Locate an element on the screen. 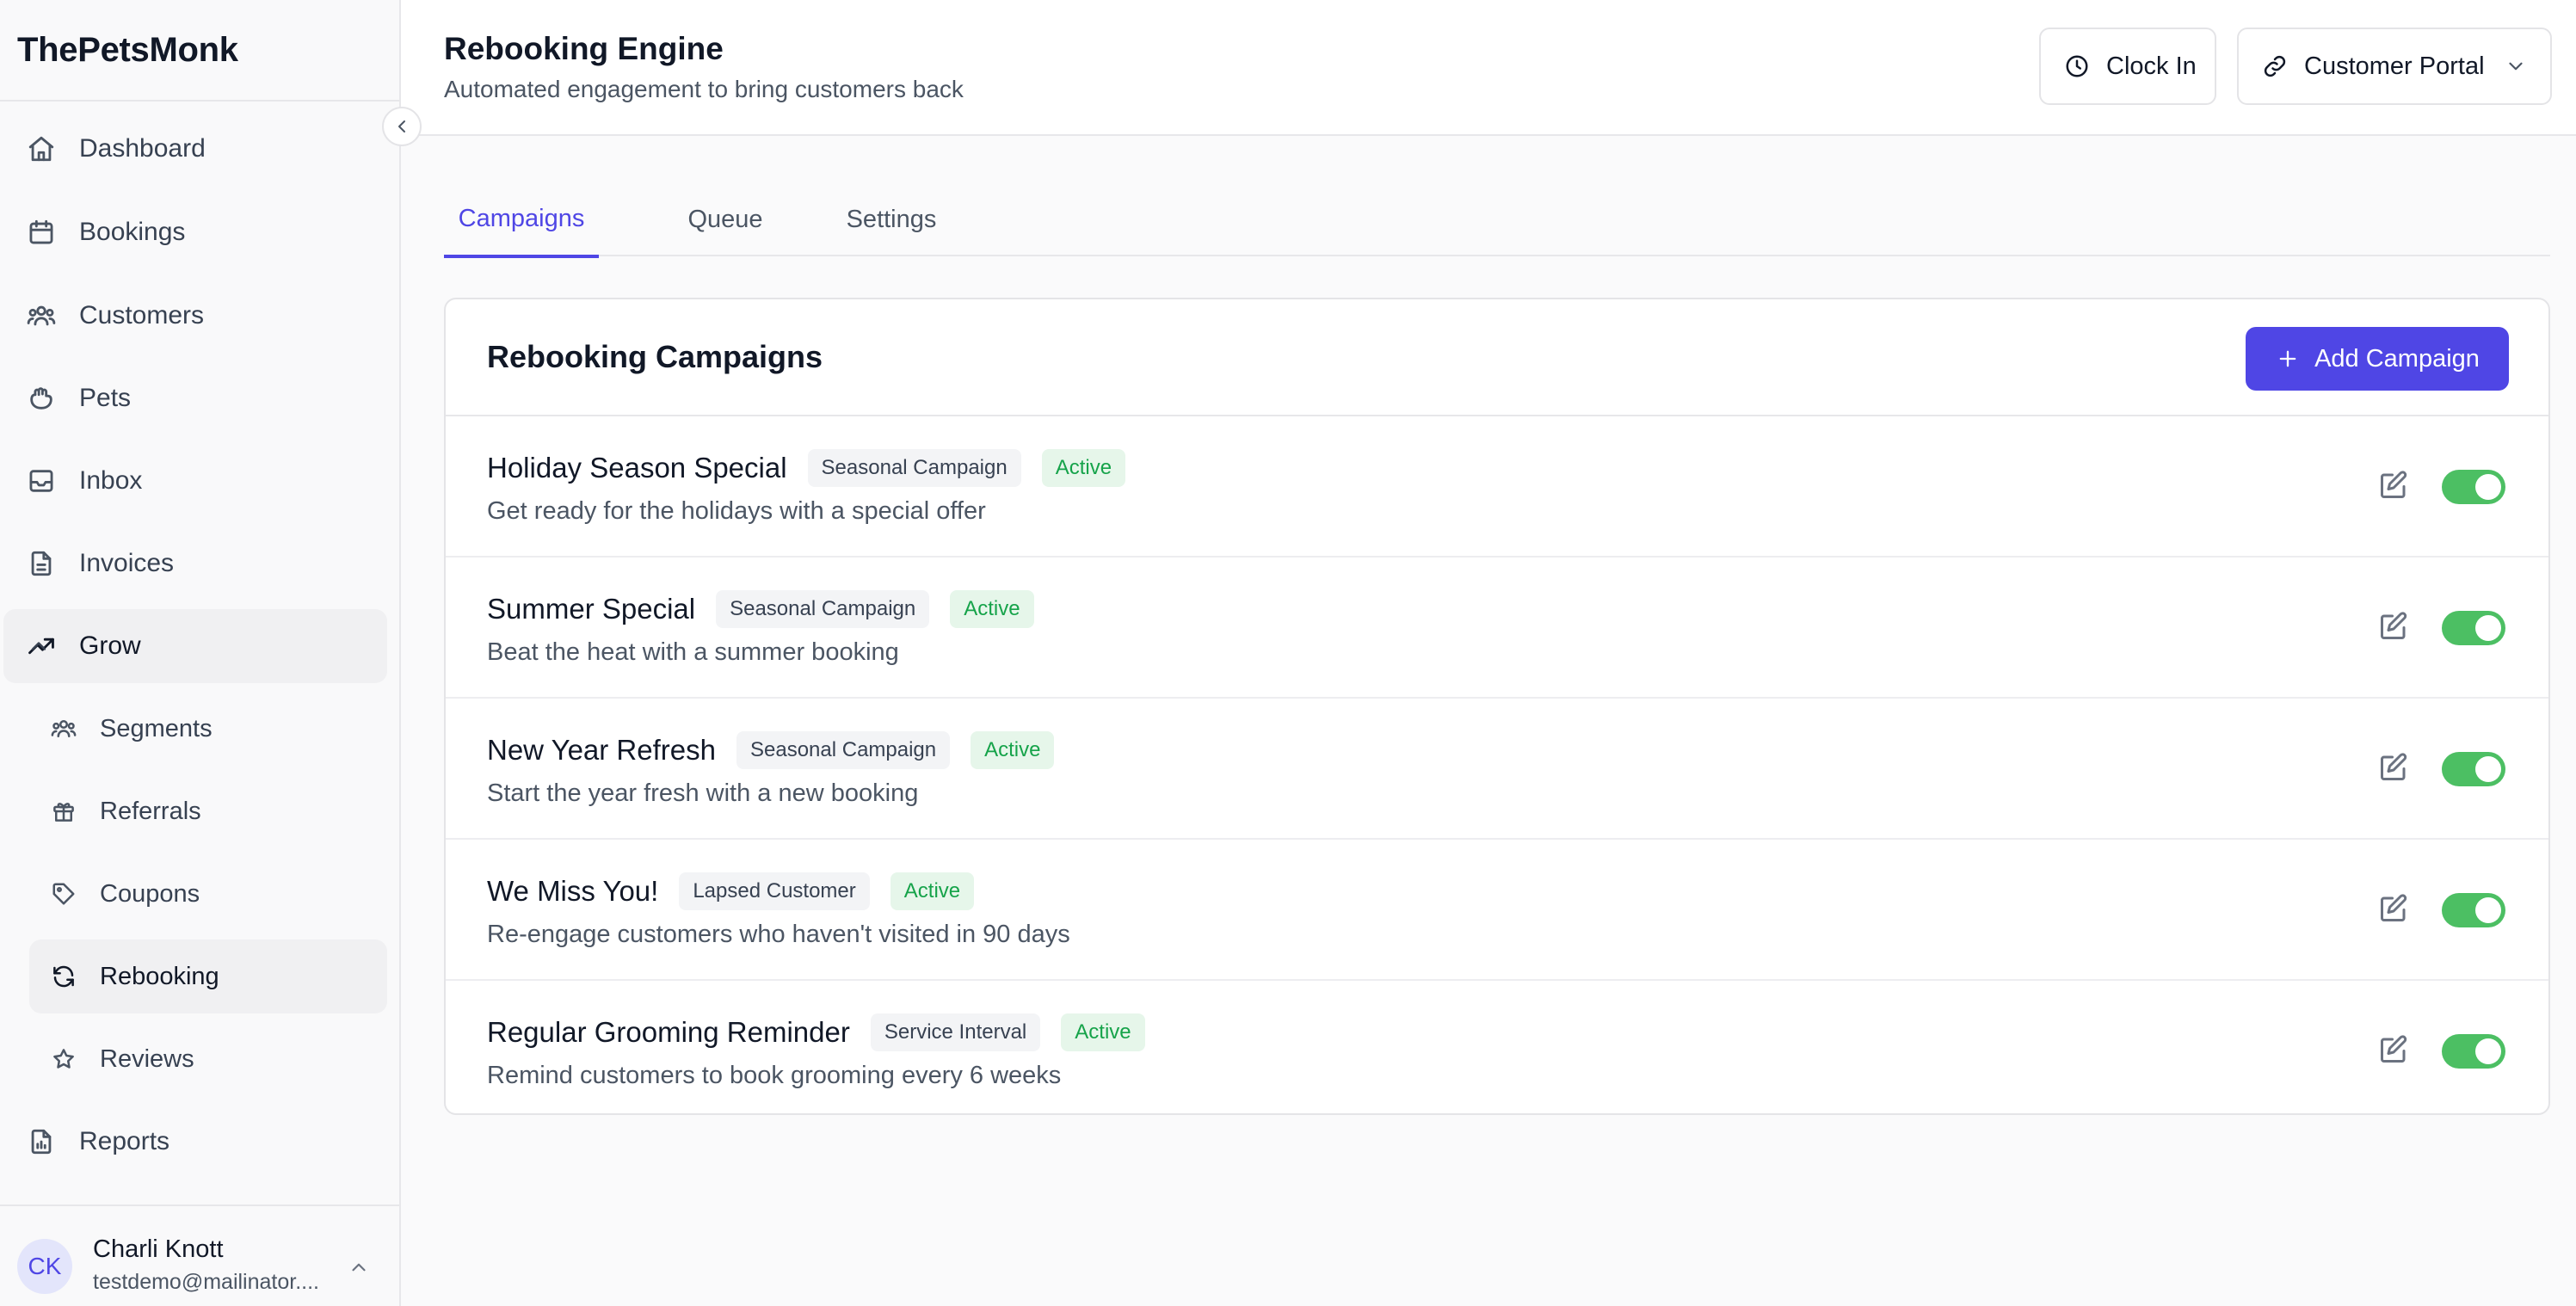 The height and width of the screenshot is (1306, 2576). tab-settings: Settings is located at coordinates (892, 219).